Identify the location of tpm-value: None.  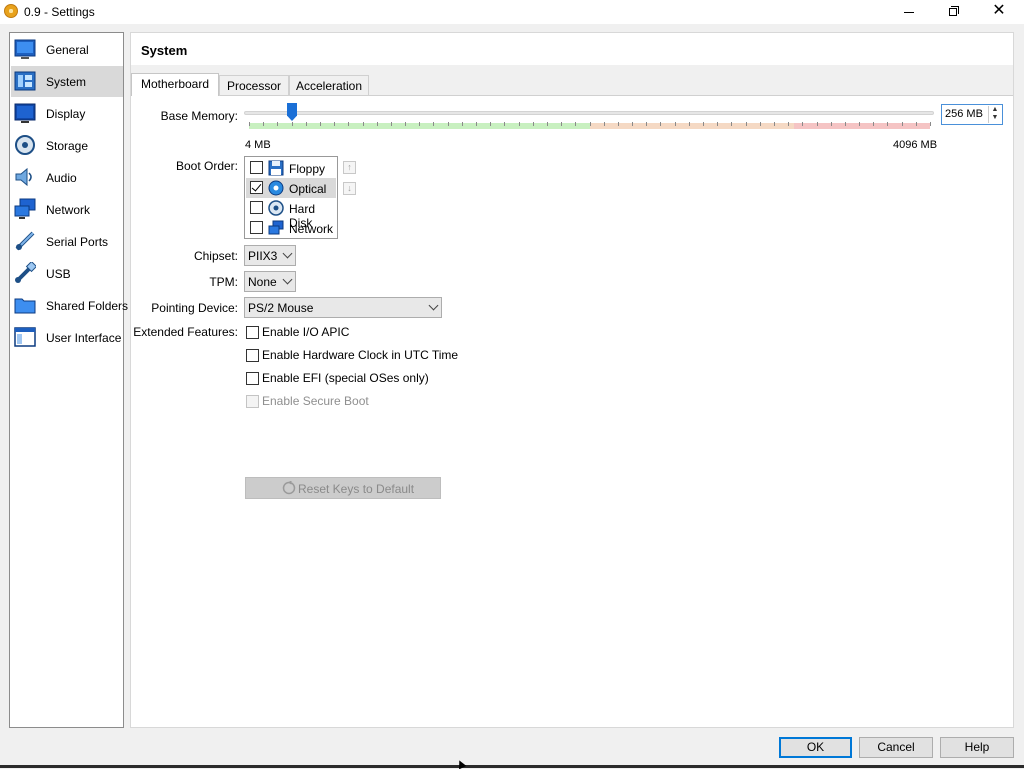
(262, 282).